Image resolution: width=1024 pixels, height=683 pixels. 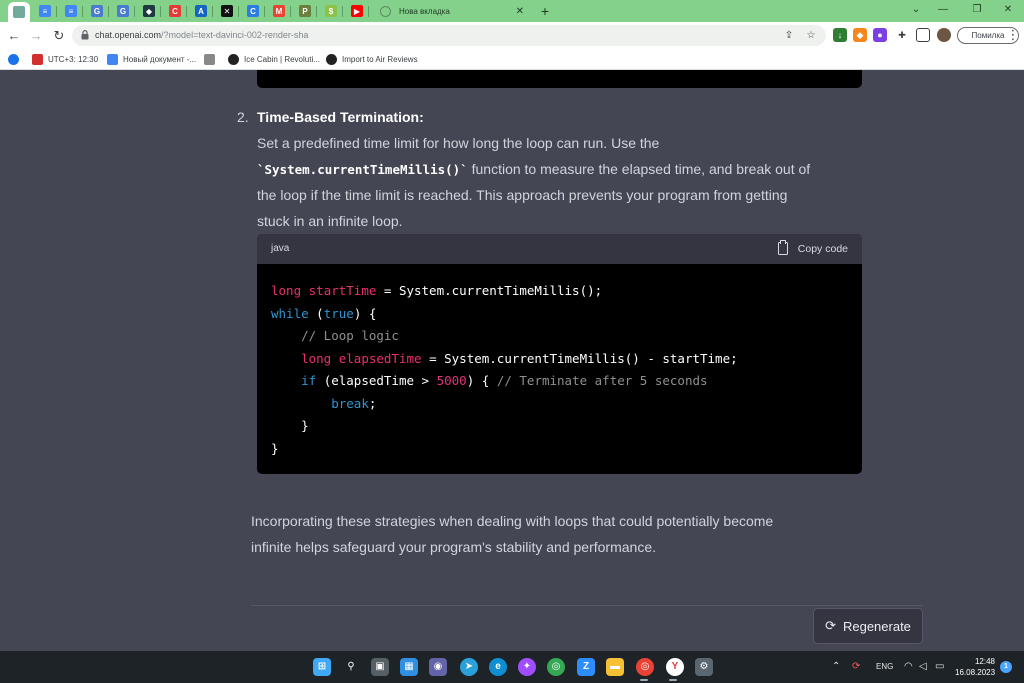 I want to click on docs-icon, so click(x=112, y=59).